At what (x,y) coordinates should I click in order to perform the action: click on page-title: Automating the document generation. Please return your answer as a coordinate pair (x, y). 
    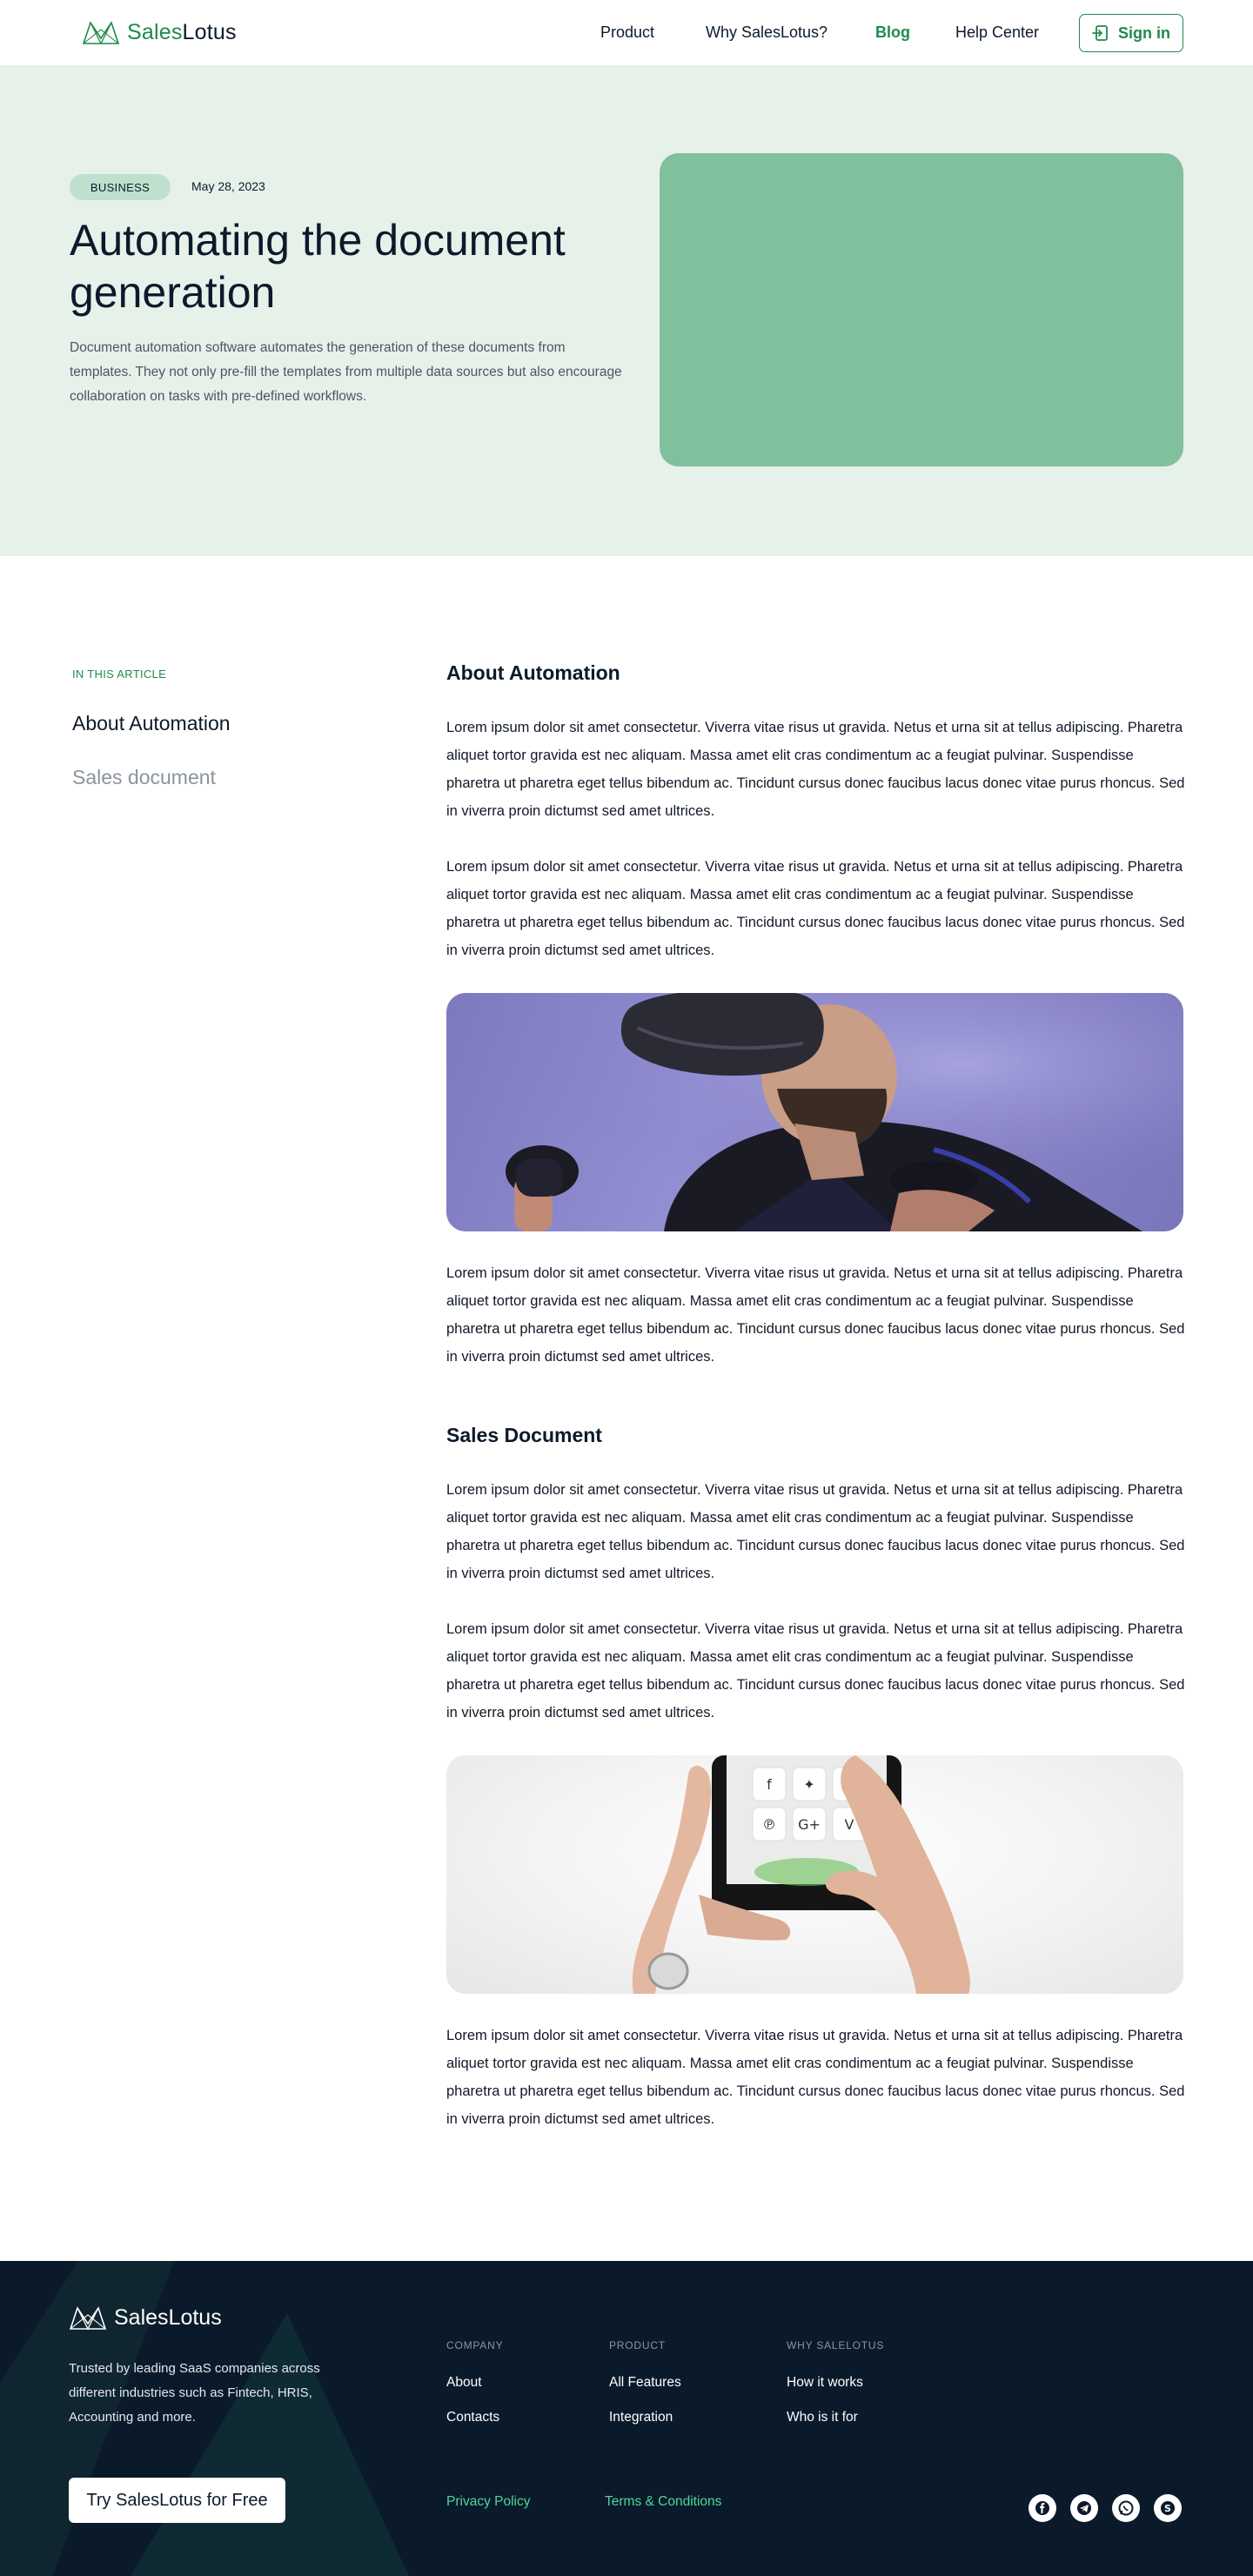
    Looking at the image, I should click on (318, 267).